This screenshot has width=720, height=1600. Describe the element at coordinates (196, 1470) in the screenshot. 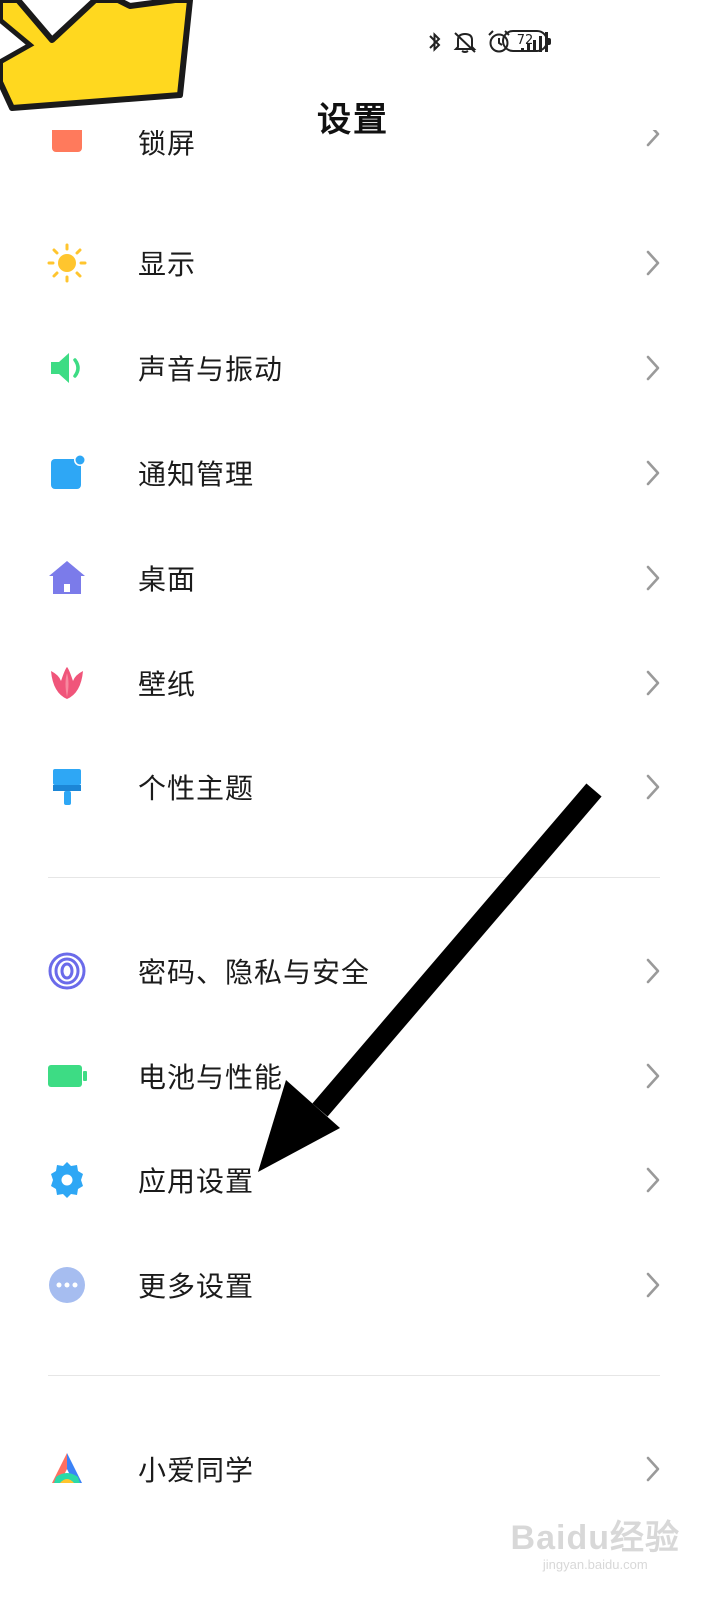

I see `settings-item-label: 小爱同学` at that location.